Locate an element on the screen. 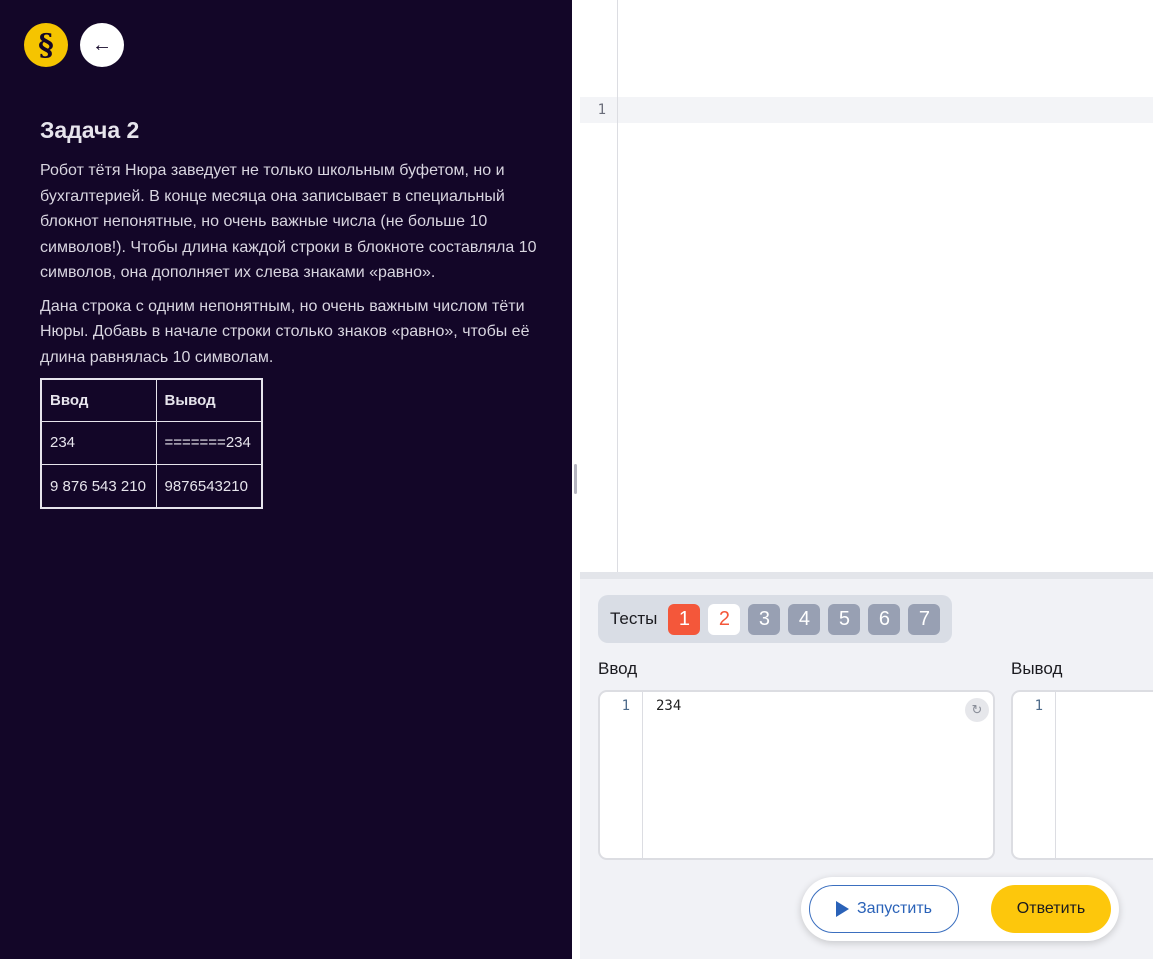 This screenshot has width=1153, height=959. output-label: Вывод is located at coordinates (1037, 668).